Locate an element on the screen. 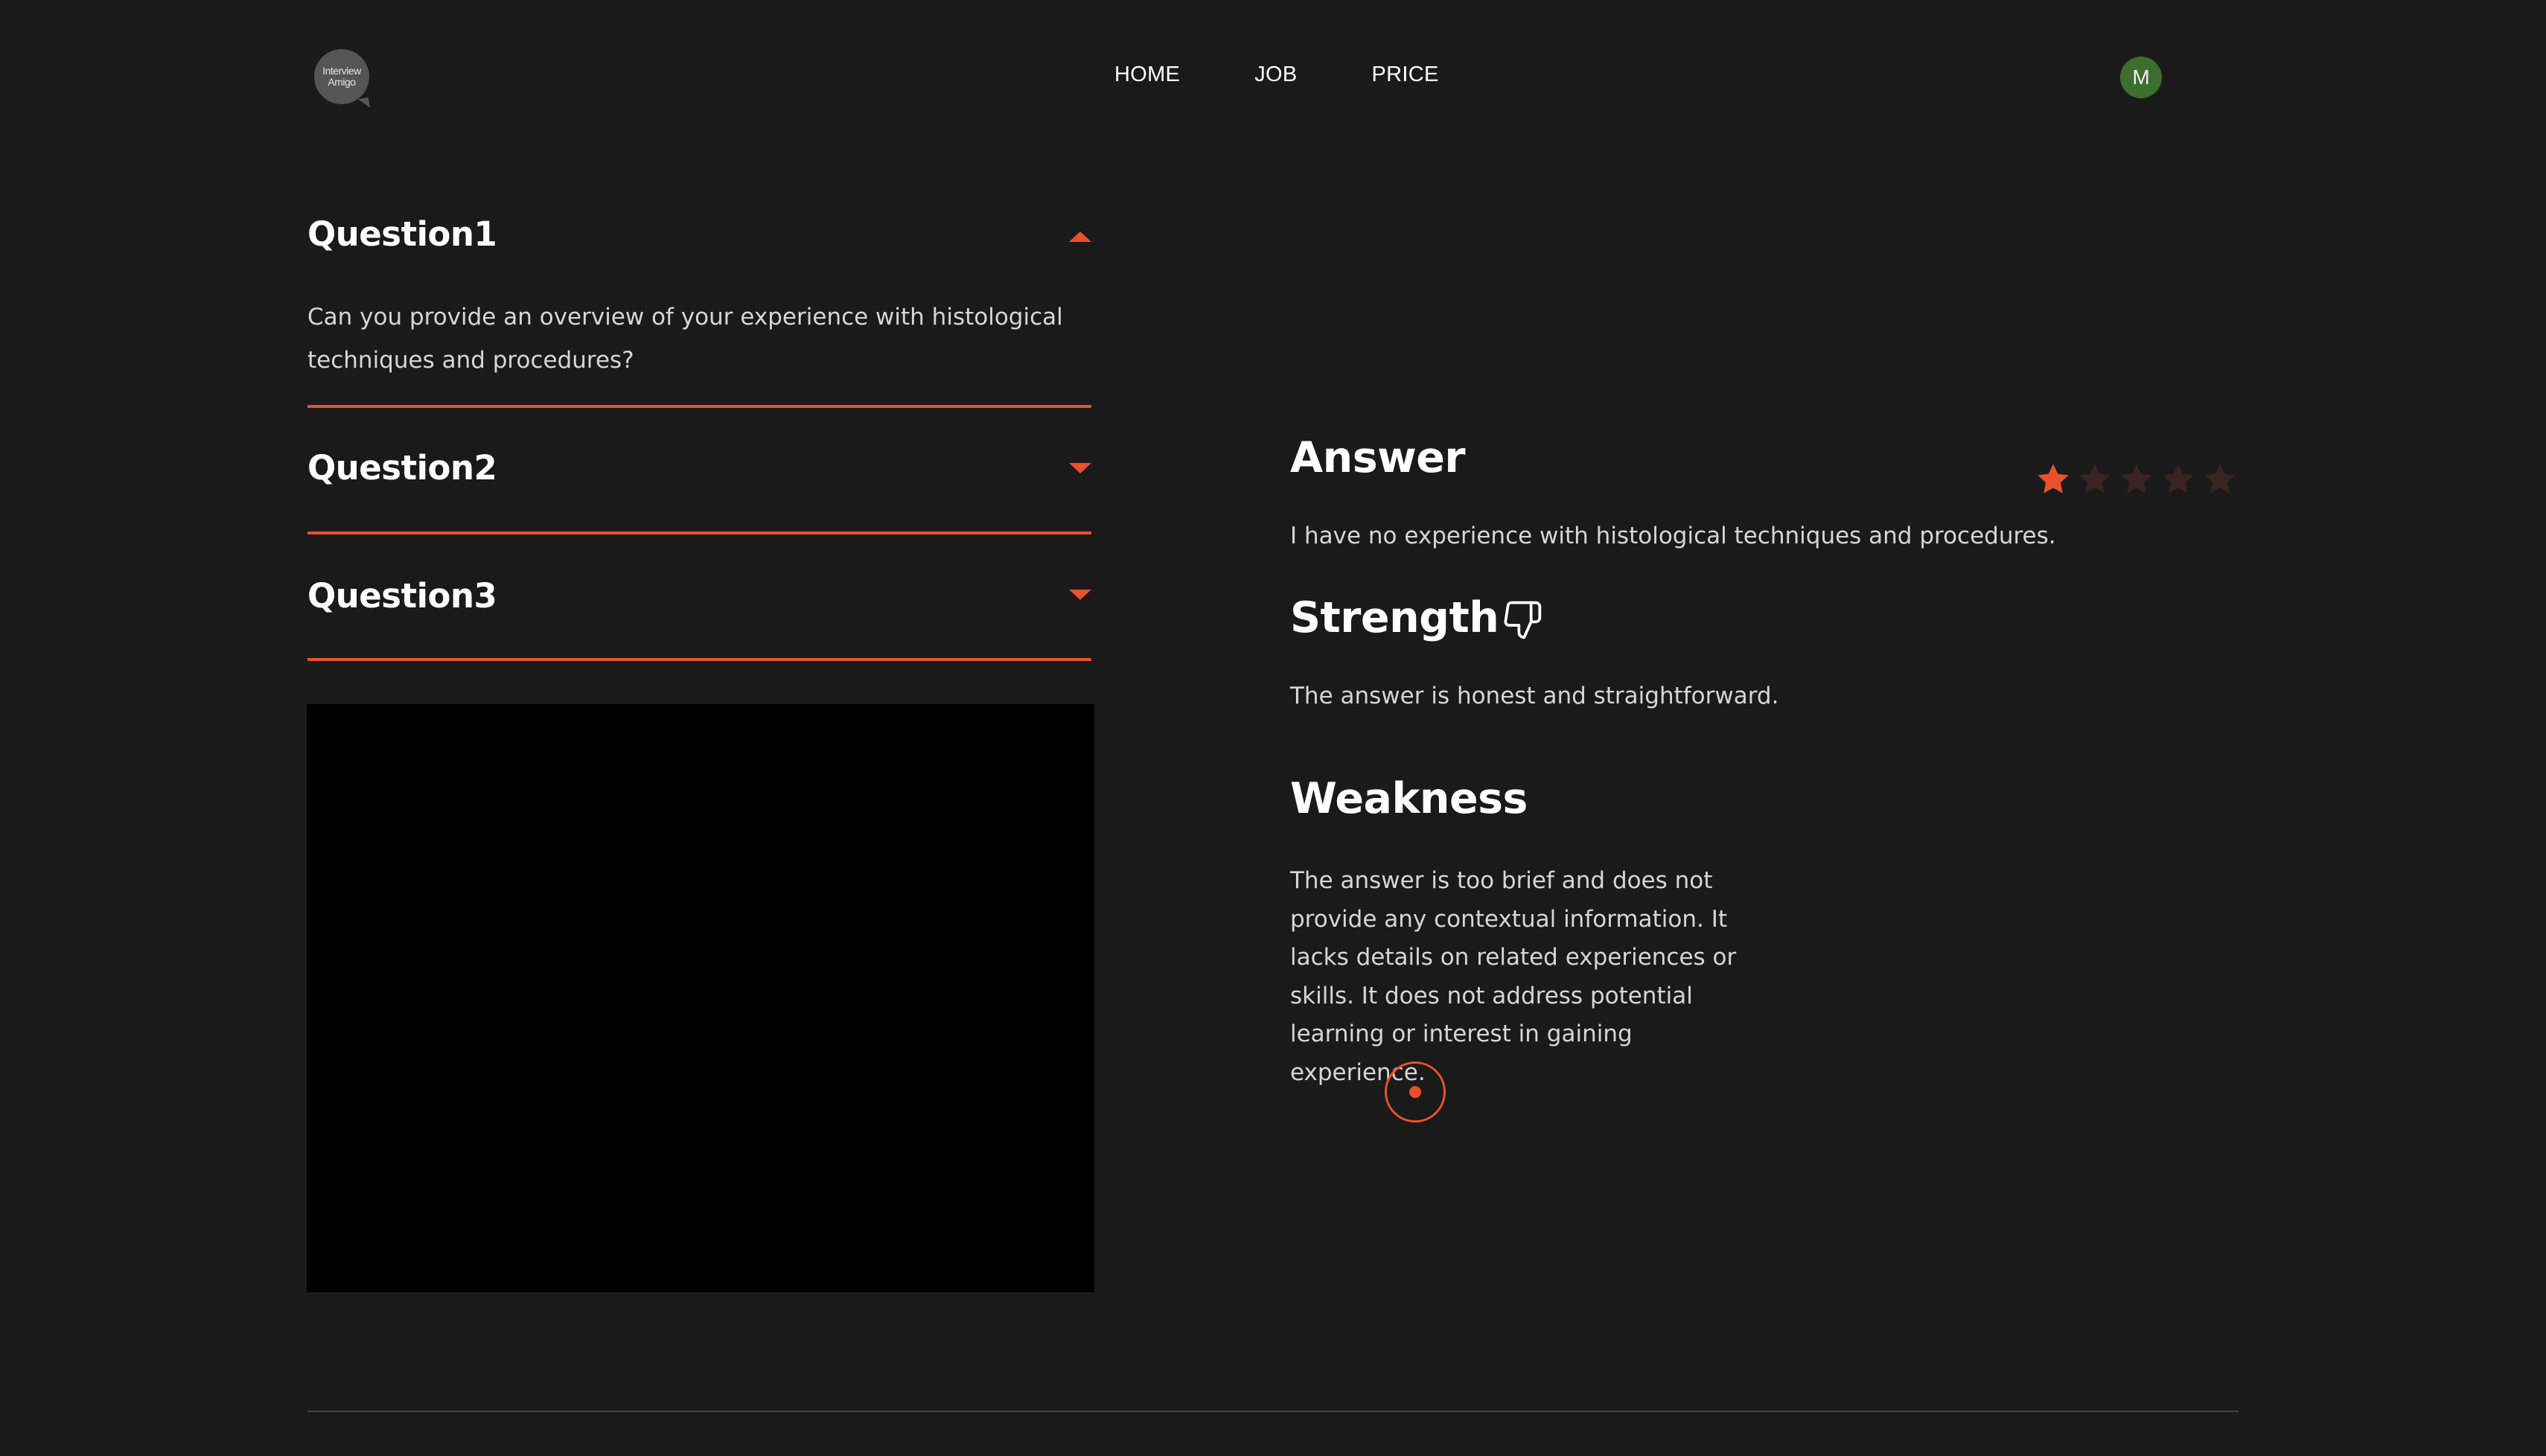 Image resolution: width=2546 pixels, height=1456 pixels. caret-up-icon is located at coordinates (1080, 237).